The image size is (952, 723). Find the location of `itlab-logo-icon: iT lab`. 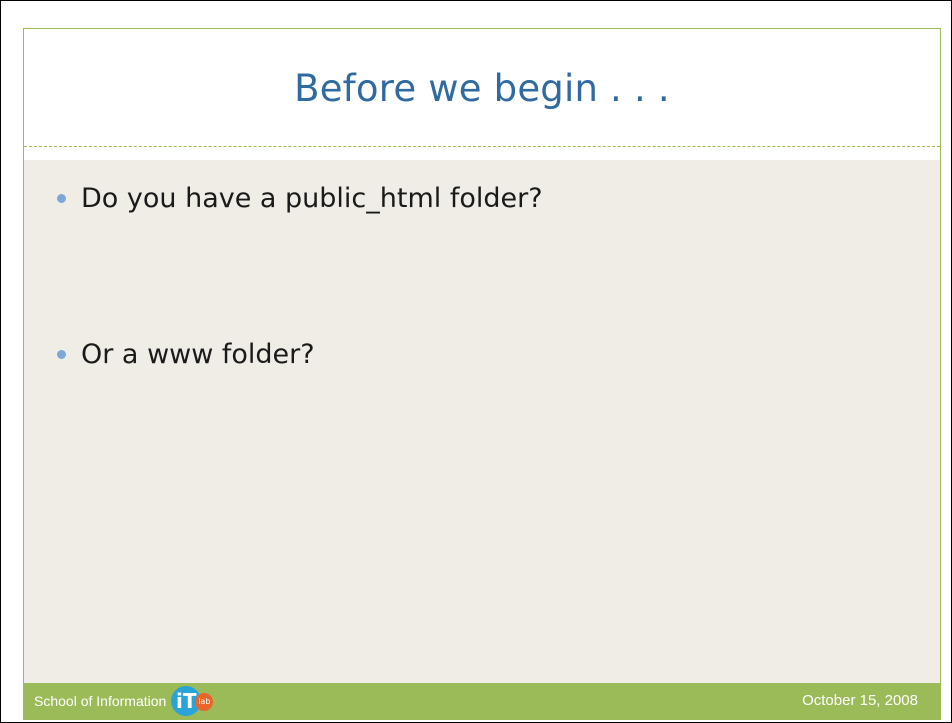

itlab-logo-icon: iT lab is located at coordinates (192, 701).